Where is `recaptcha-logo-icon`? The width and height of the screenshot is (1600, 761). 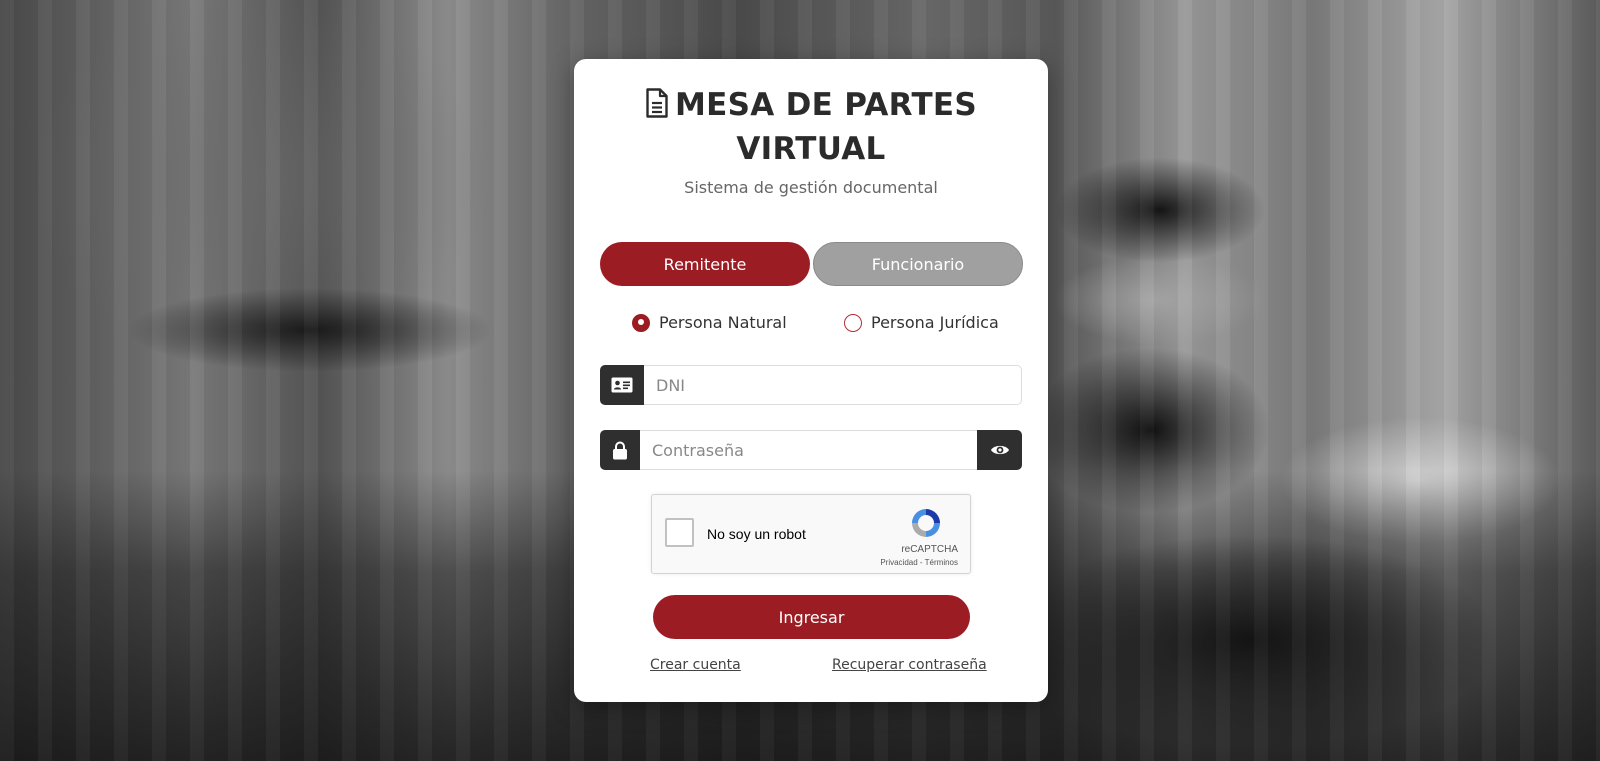 recaptcha-logo-icon is located at coordinates (926, 525).